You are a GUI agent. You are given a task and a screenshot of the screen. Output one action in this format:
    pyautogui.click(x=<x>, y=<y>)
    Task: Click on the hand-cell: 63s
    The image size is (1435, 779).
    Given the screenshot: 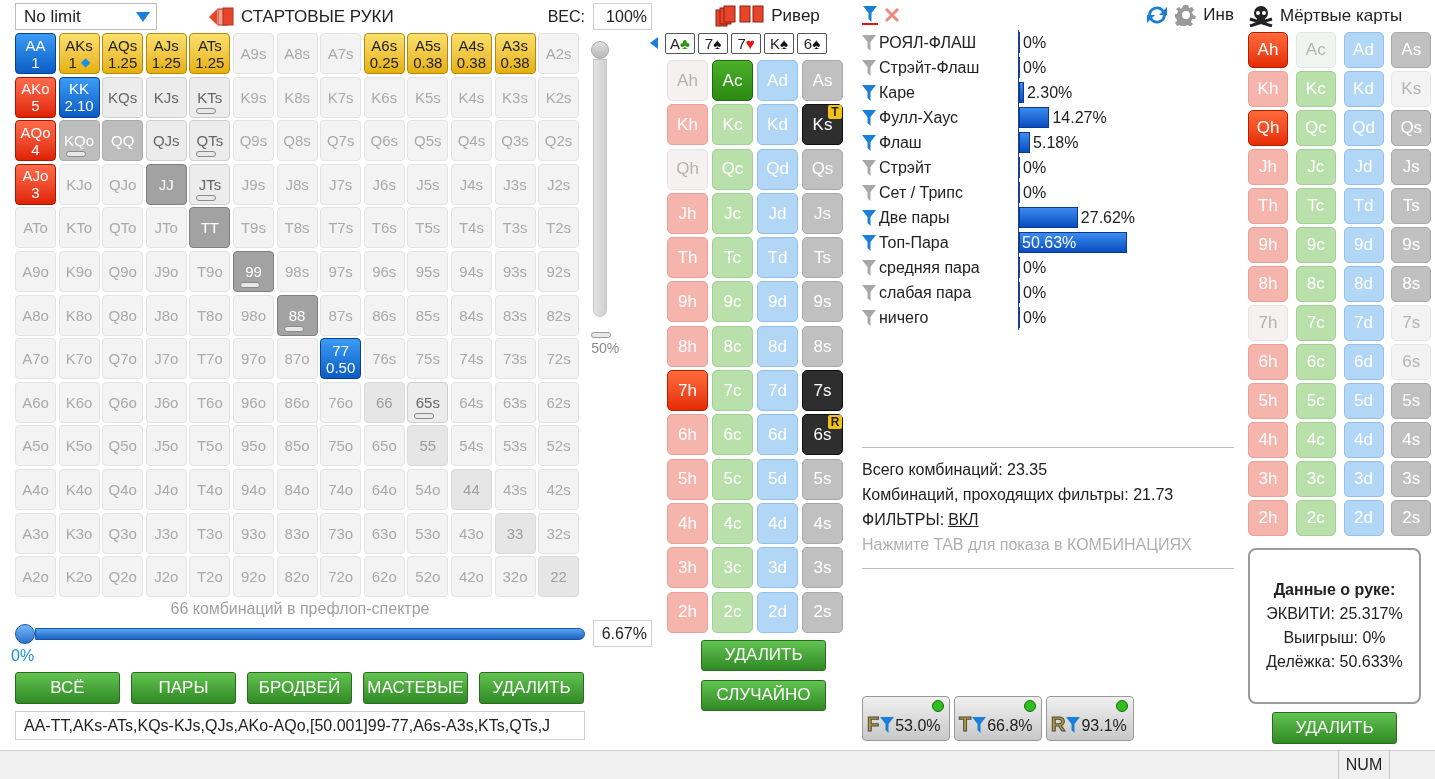 What is the action you would take?
    pyautogui.click(x=515, y=402)
    